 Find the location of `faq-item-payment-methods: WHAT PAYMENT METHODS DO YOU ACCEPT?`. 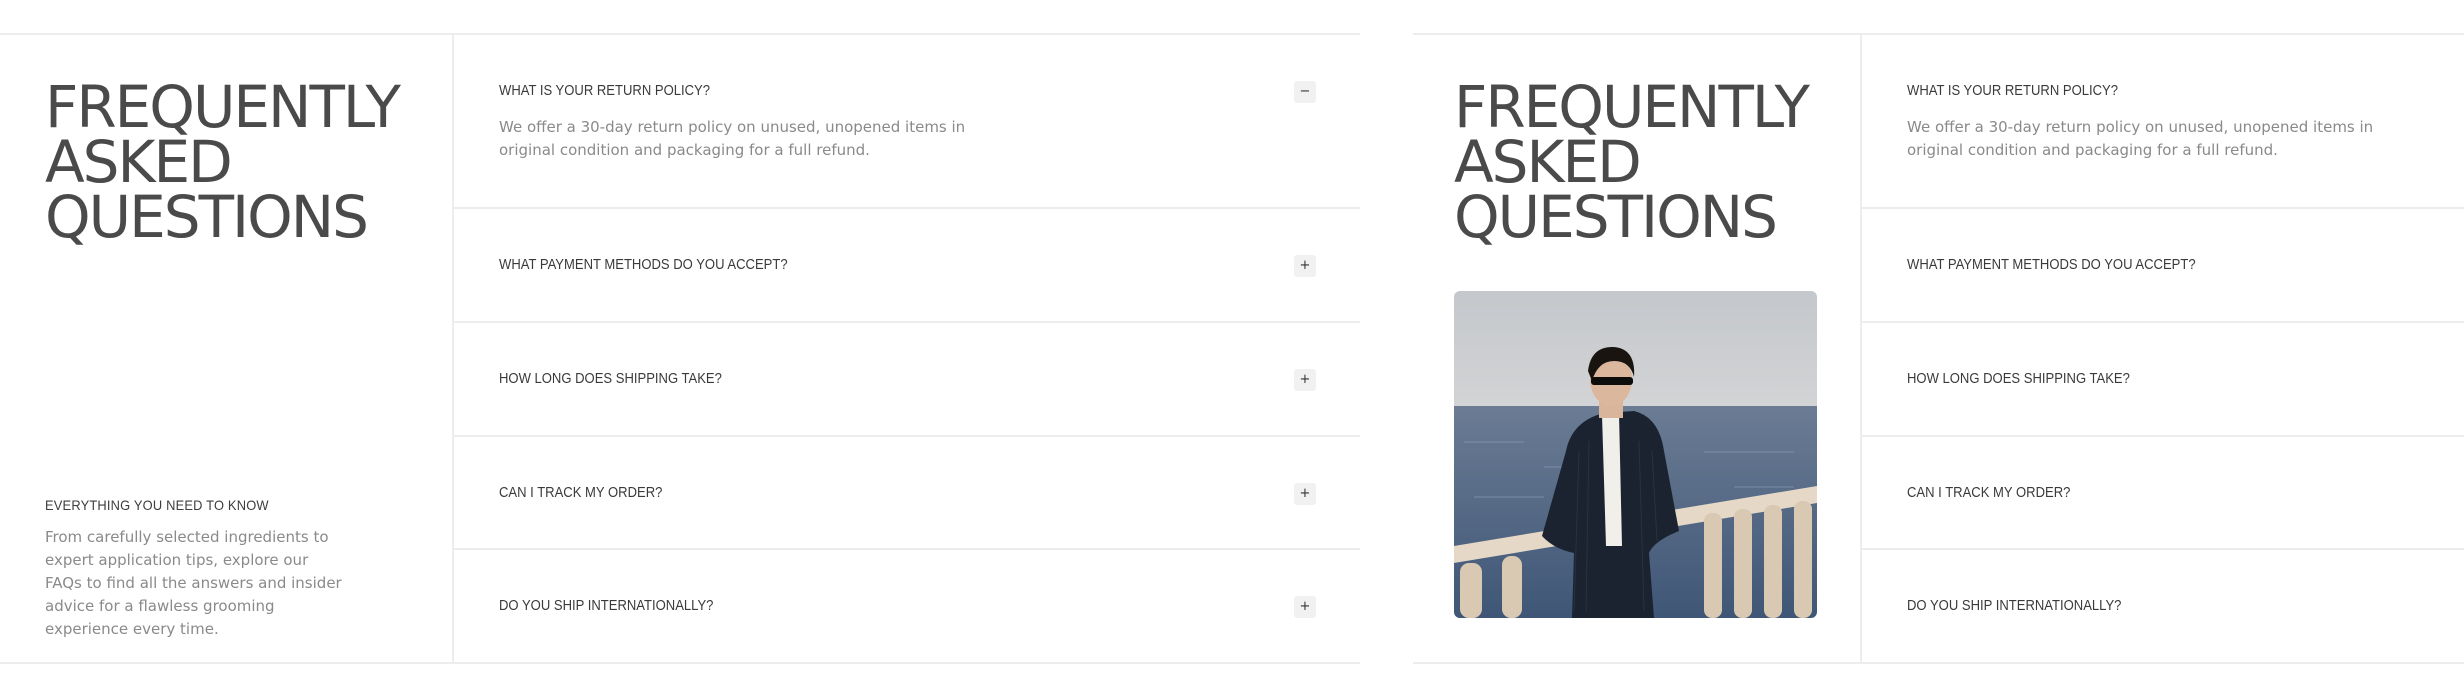

faq-item-payment-methods: WHAT PAYMENT METHODS DO YOU ACCEPT? is located at coordinates (2163, 266).